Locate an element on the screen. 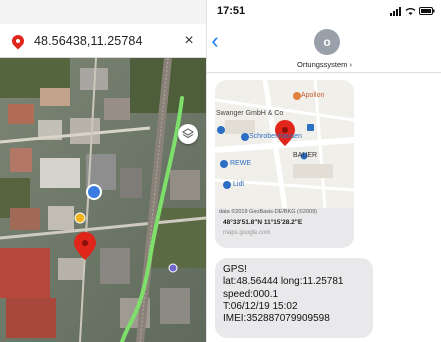  back-button: ‹ is located at coordinates (215, 42).